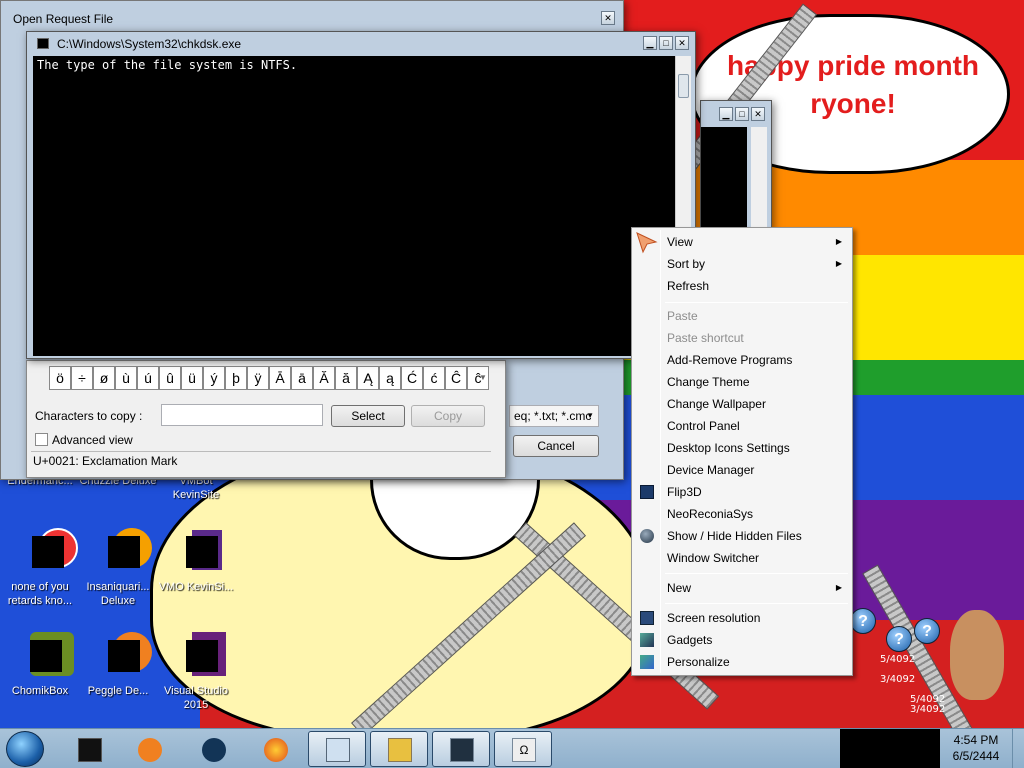 The height and width of the screenshot is (768, 1024). I want to click on menu-item-personalize: Personalize, so click(742, 662).